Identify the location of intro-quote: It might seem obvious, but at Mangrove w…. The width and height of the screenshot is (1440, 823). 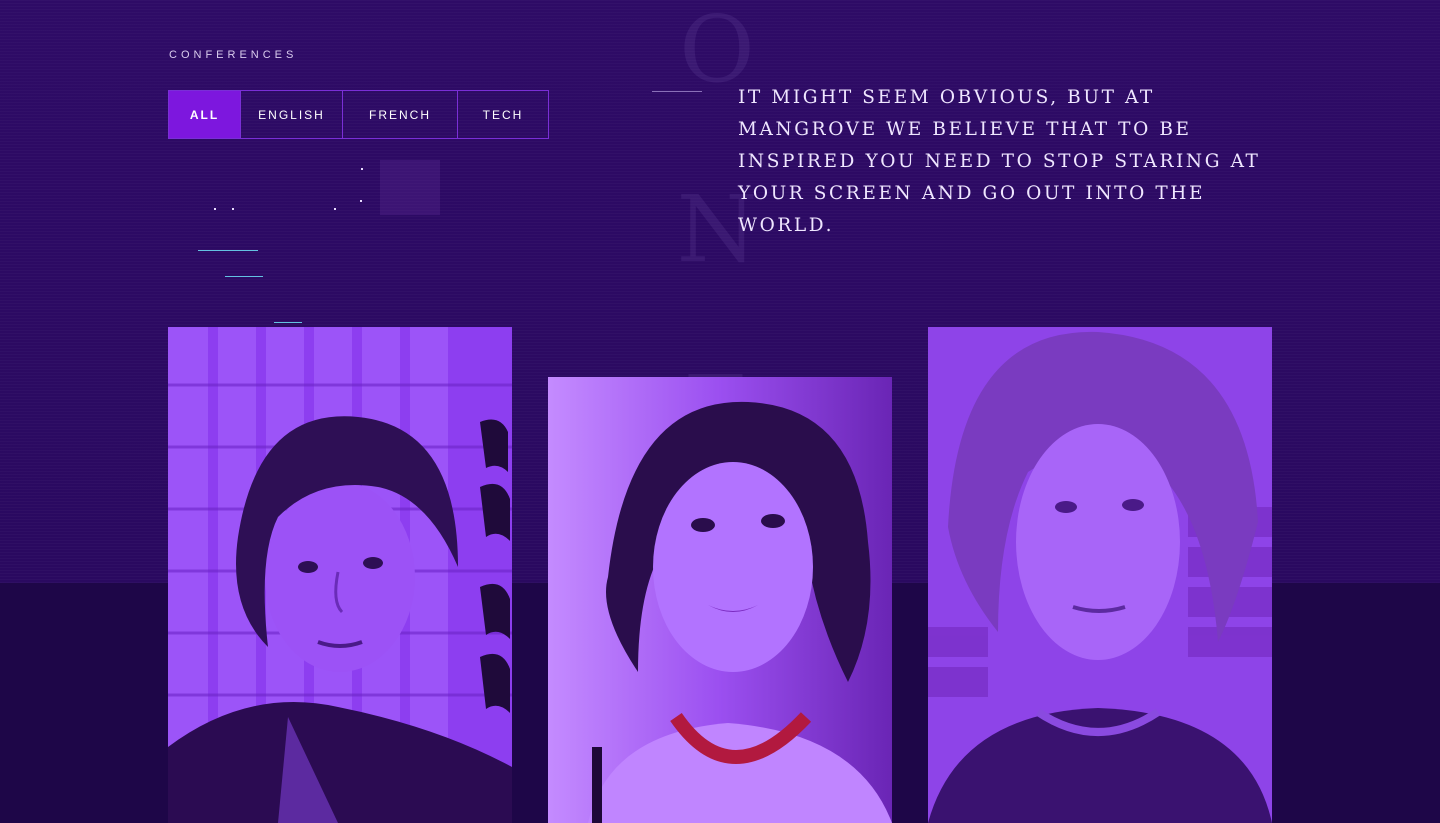
(999, 161).